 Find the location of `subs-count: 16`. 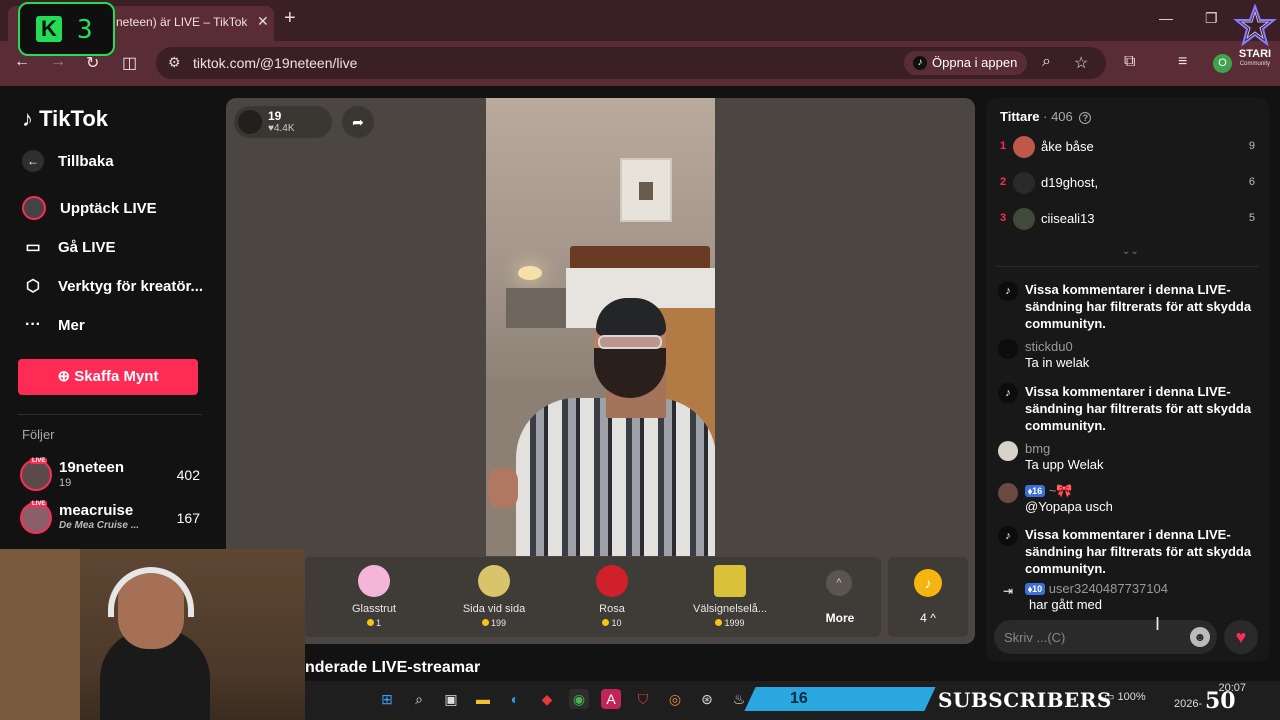

subs-count: 16 is located at coordinates (799, 698).